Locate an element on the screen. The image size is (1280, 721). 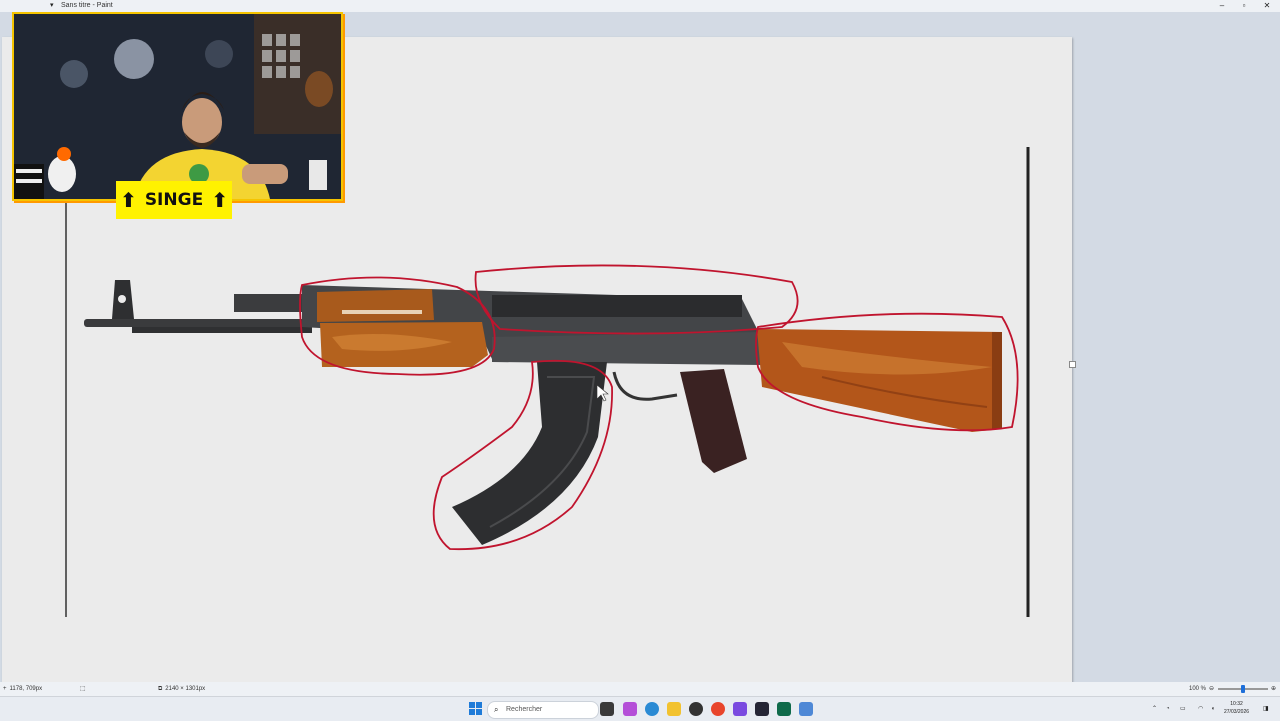
search-icon: ⌕ is located at coordinates (496, 709).